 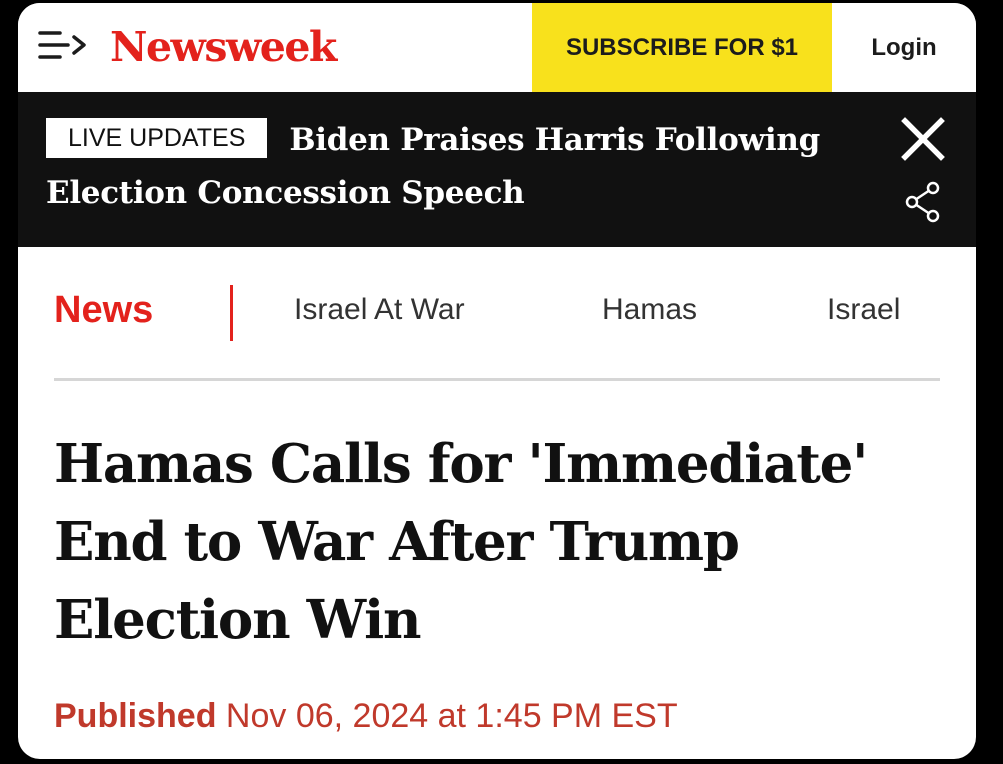 I want to click on subscribe-button: SUBSCRIBE FOR $1, so click(x=682, y=47).